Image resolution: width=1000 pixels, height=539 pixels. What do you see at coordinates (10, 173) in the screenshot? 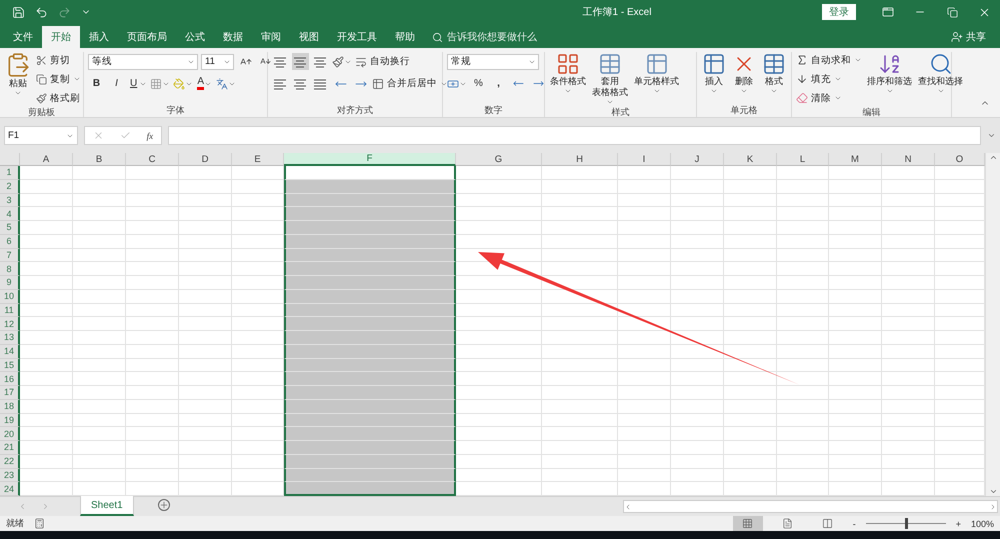
I see `row-header: 1` at bounding box center [10, 173].